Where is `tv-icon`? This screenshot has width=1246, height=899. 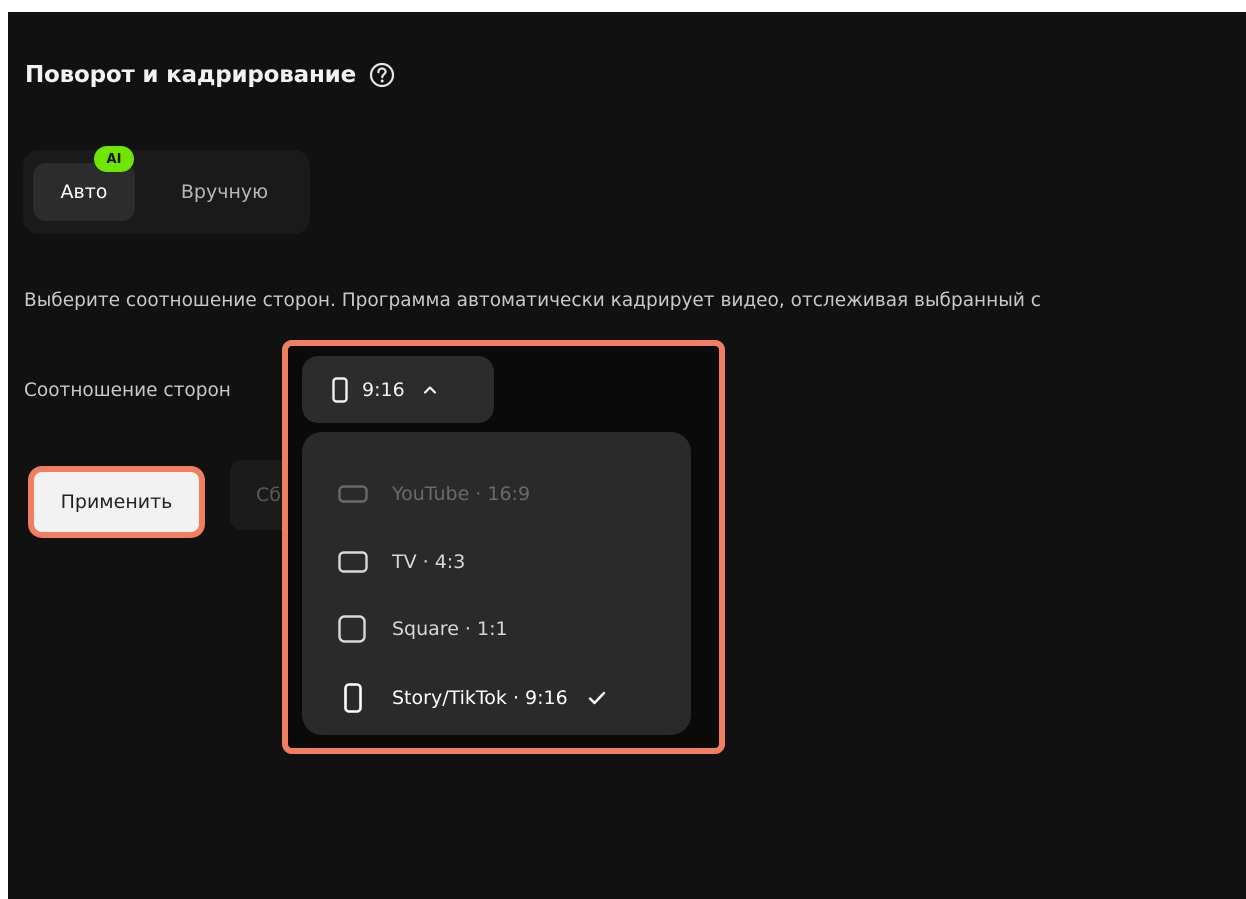 tv-icon is located at coordinates (365, 562).